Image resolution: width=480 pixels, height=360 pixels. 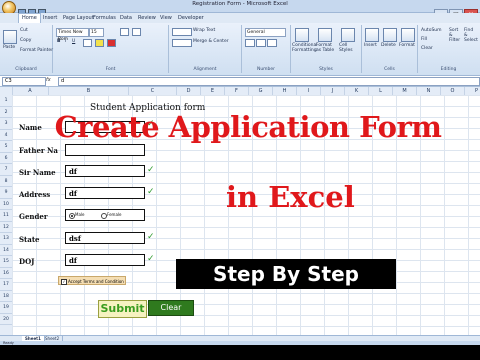 What do you see at coordinates (408, 35) in the screenshot?
I see `format-cells-icon` at bounding box center [408, 35].